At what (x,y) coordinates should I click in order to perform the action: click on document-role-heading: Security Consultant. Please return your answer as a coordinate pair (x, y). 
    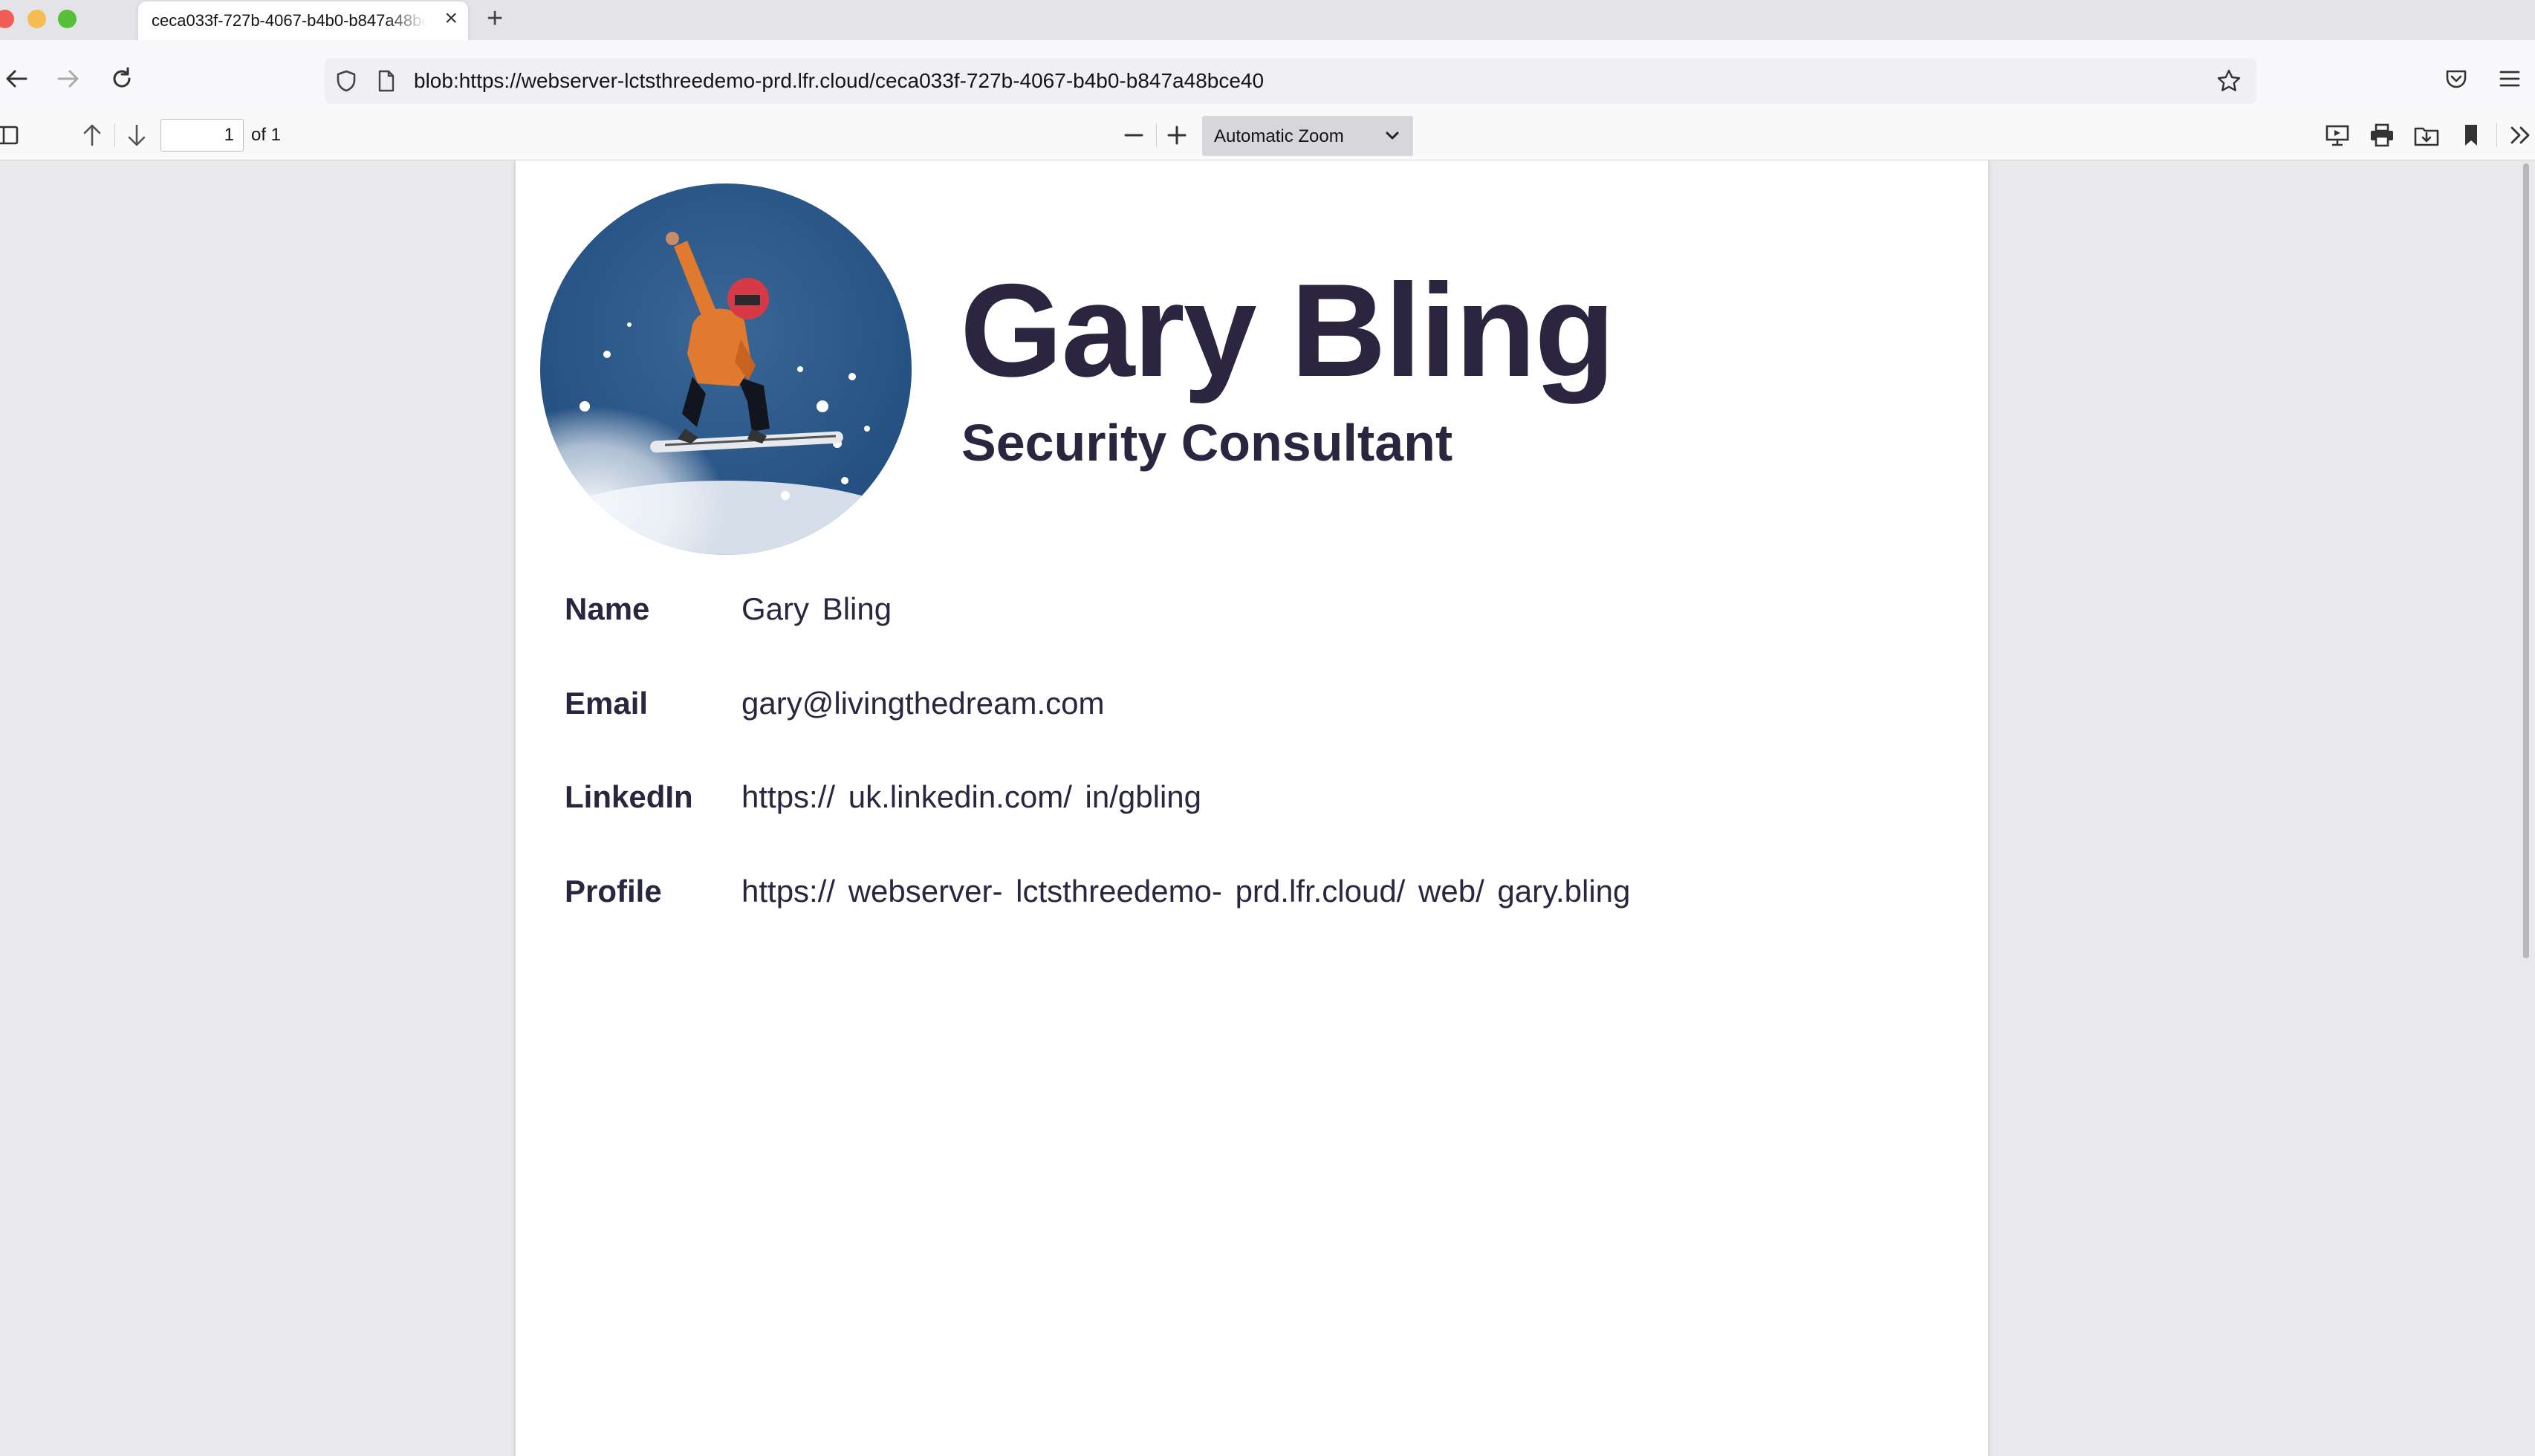
    Looking at the image, I should click on (1207, 443).